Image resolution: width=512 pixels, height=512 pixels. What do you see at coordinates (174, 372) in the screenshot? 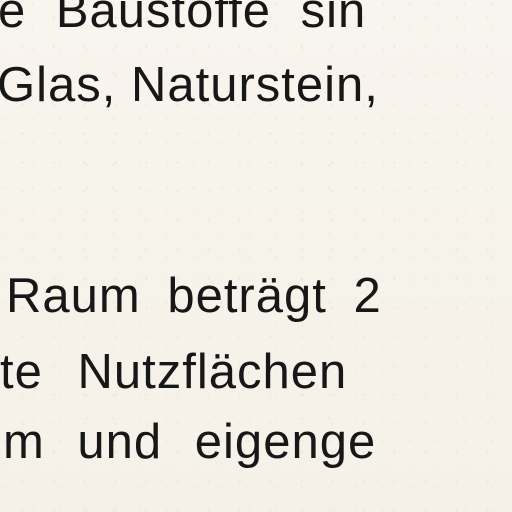
I see `text-line-4: te Nutzflächen` at bounding box center [174, 372].